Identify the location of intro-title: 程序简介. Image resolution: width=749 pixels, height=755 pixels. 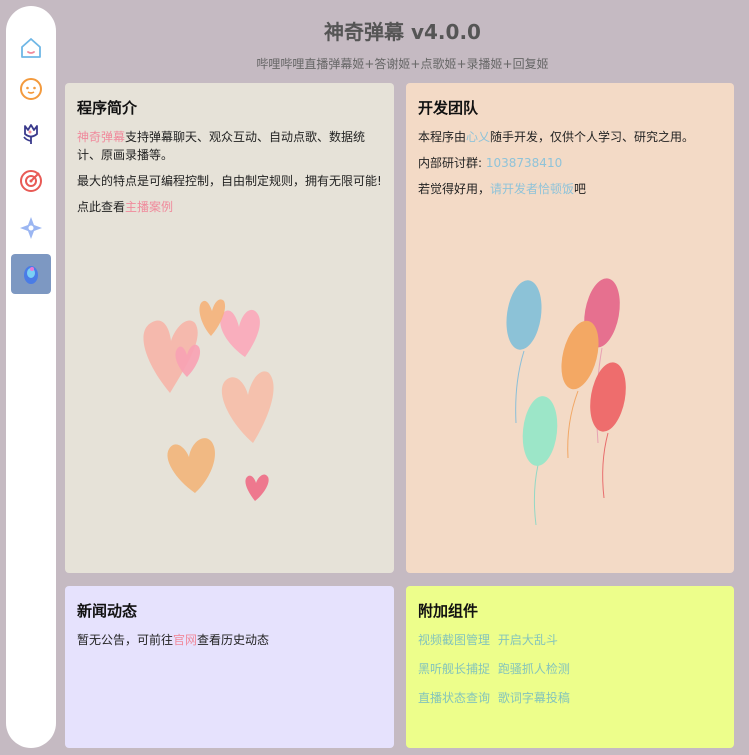
(107, 108).